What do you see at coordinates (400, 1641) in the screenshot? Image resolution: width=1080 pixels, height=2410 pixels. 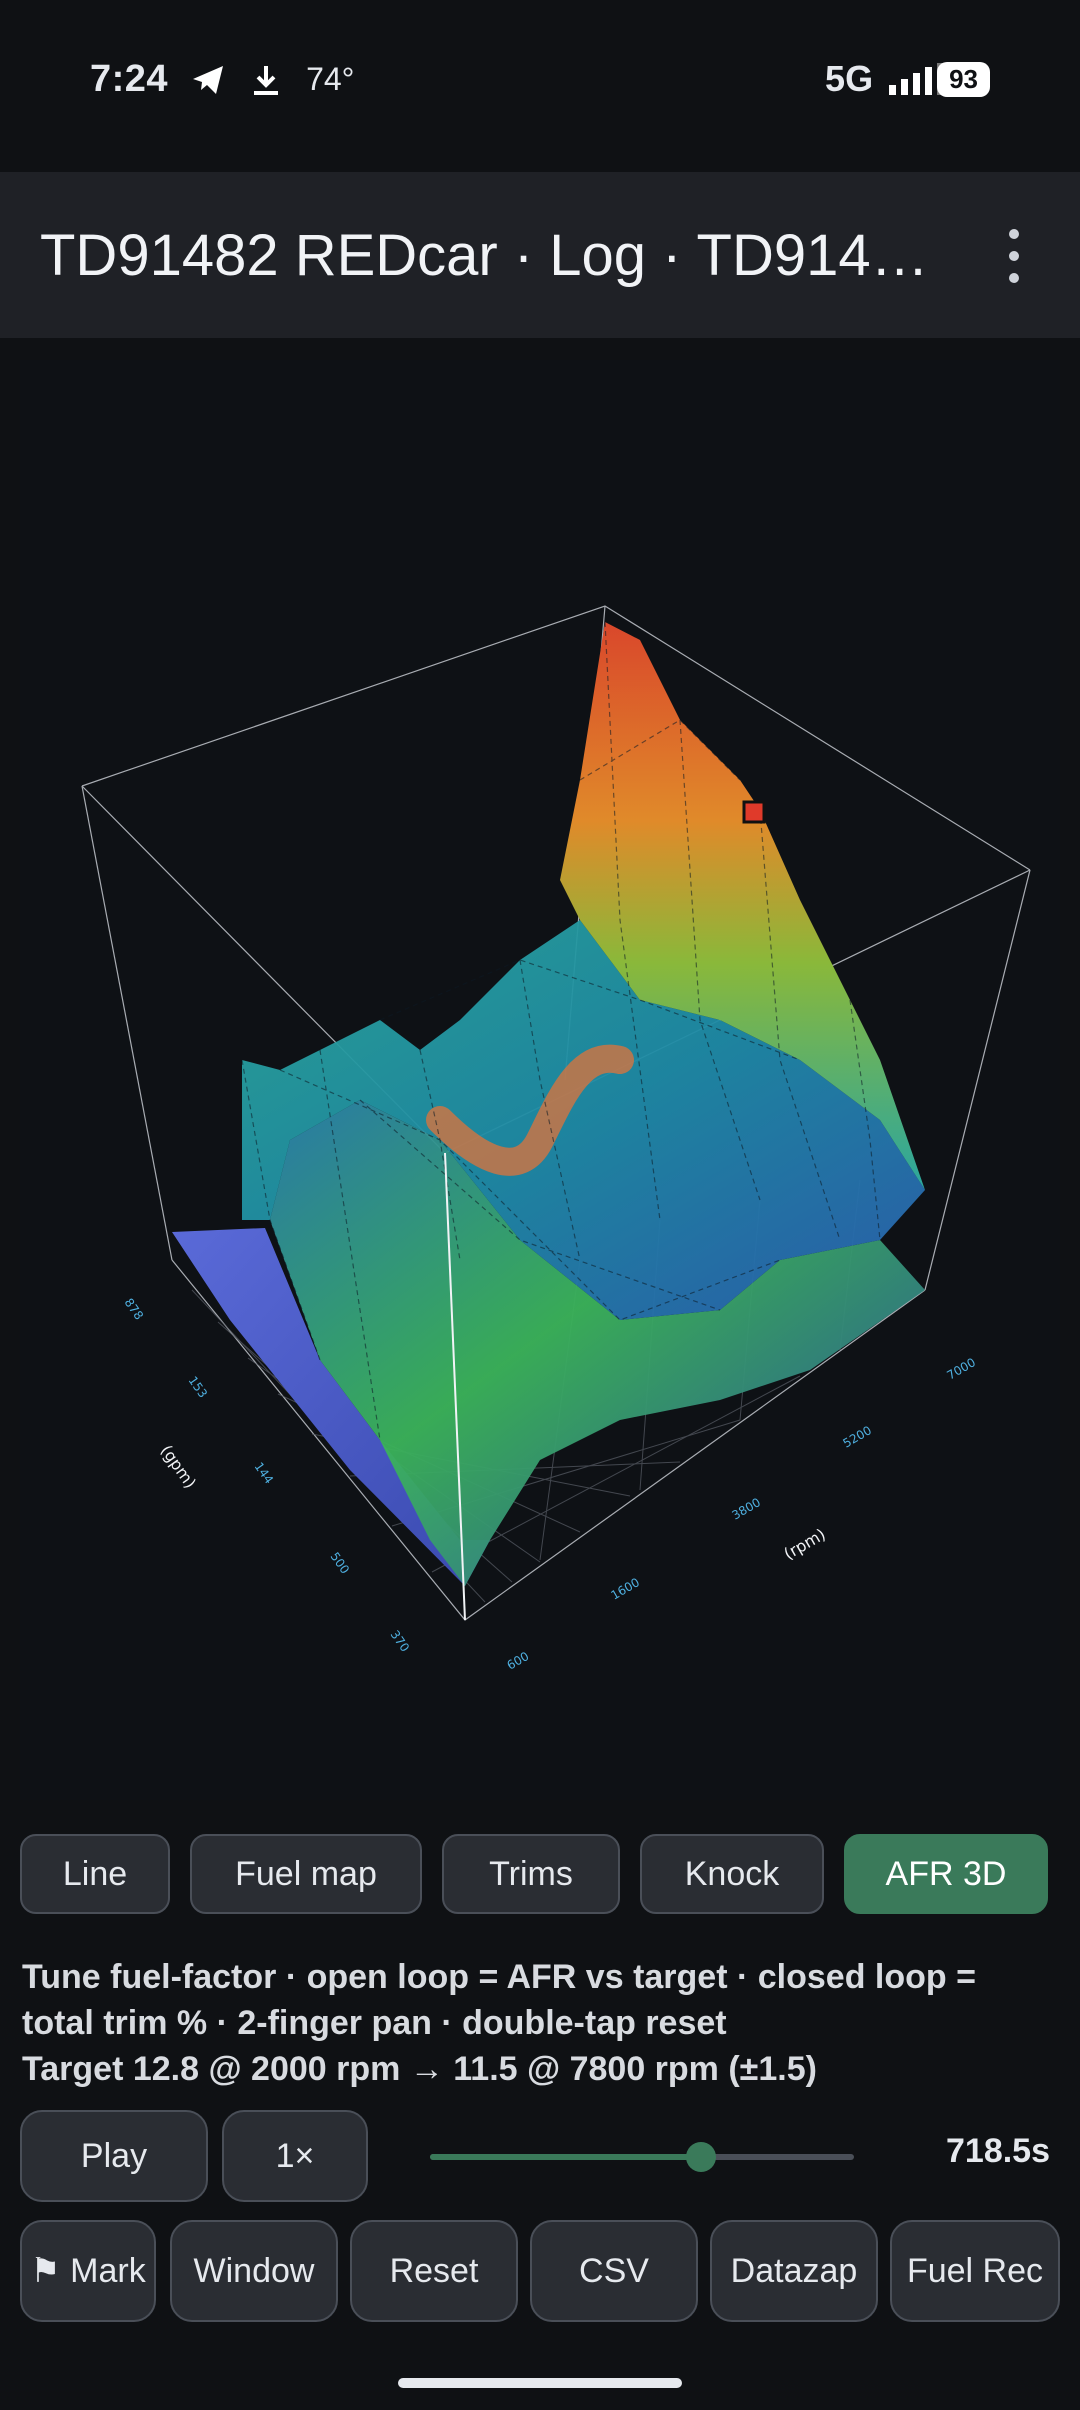 I see `y-tick-0: 370` at bounding box center [400, 1641].